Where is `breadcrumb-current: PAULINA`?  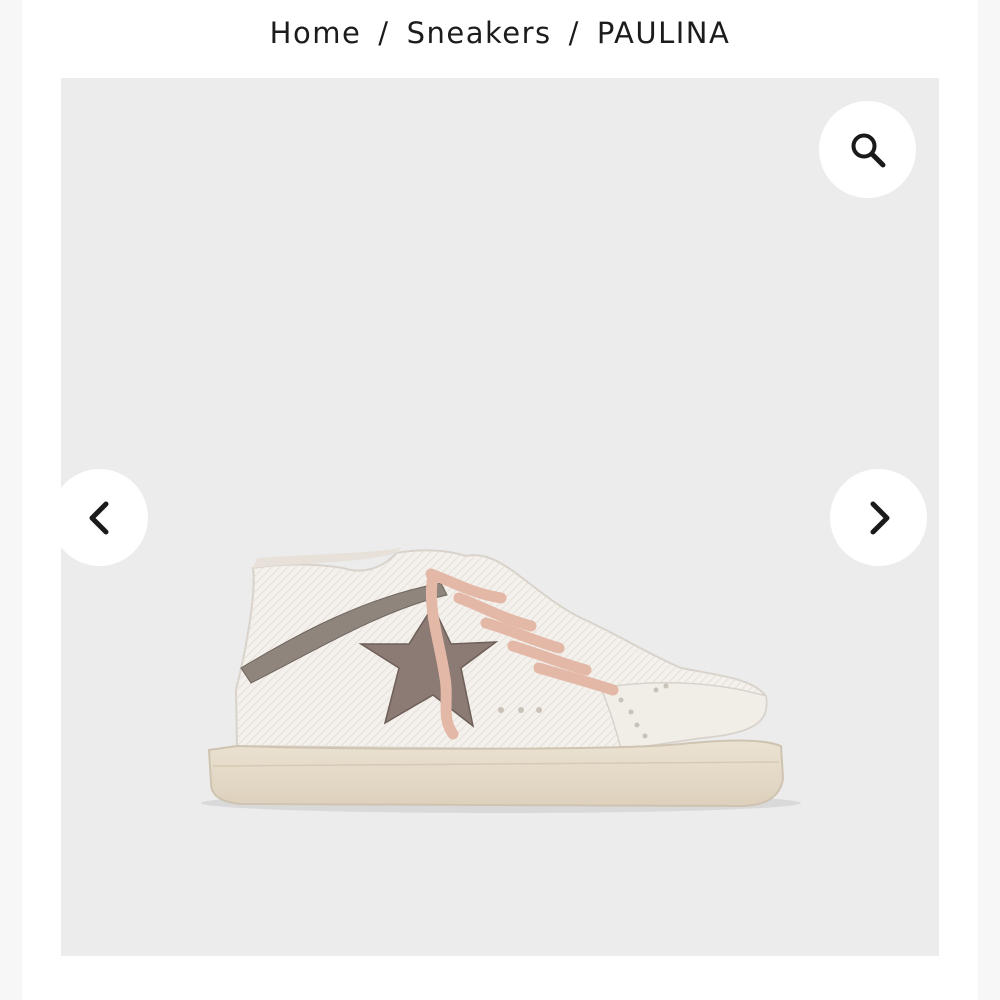 breadcrumb-current: PAULINA is located at coordinates (663, 33).